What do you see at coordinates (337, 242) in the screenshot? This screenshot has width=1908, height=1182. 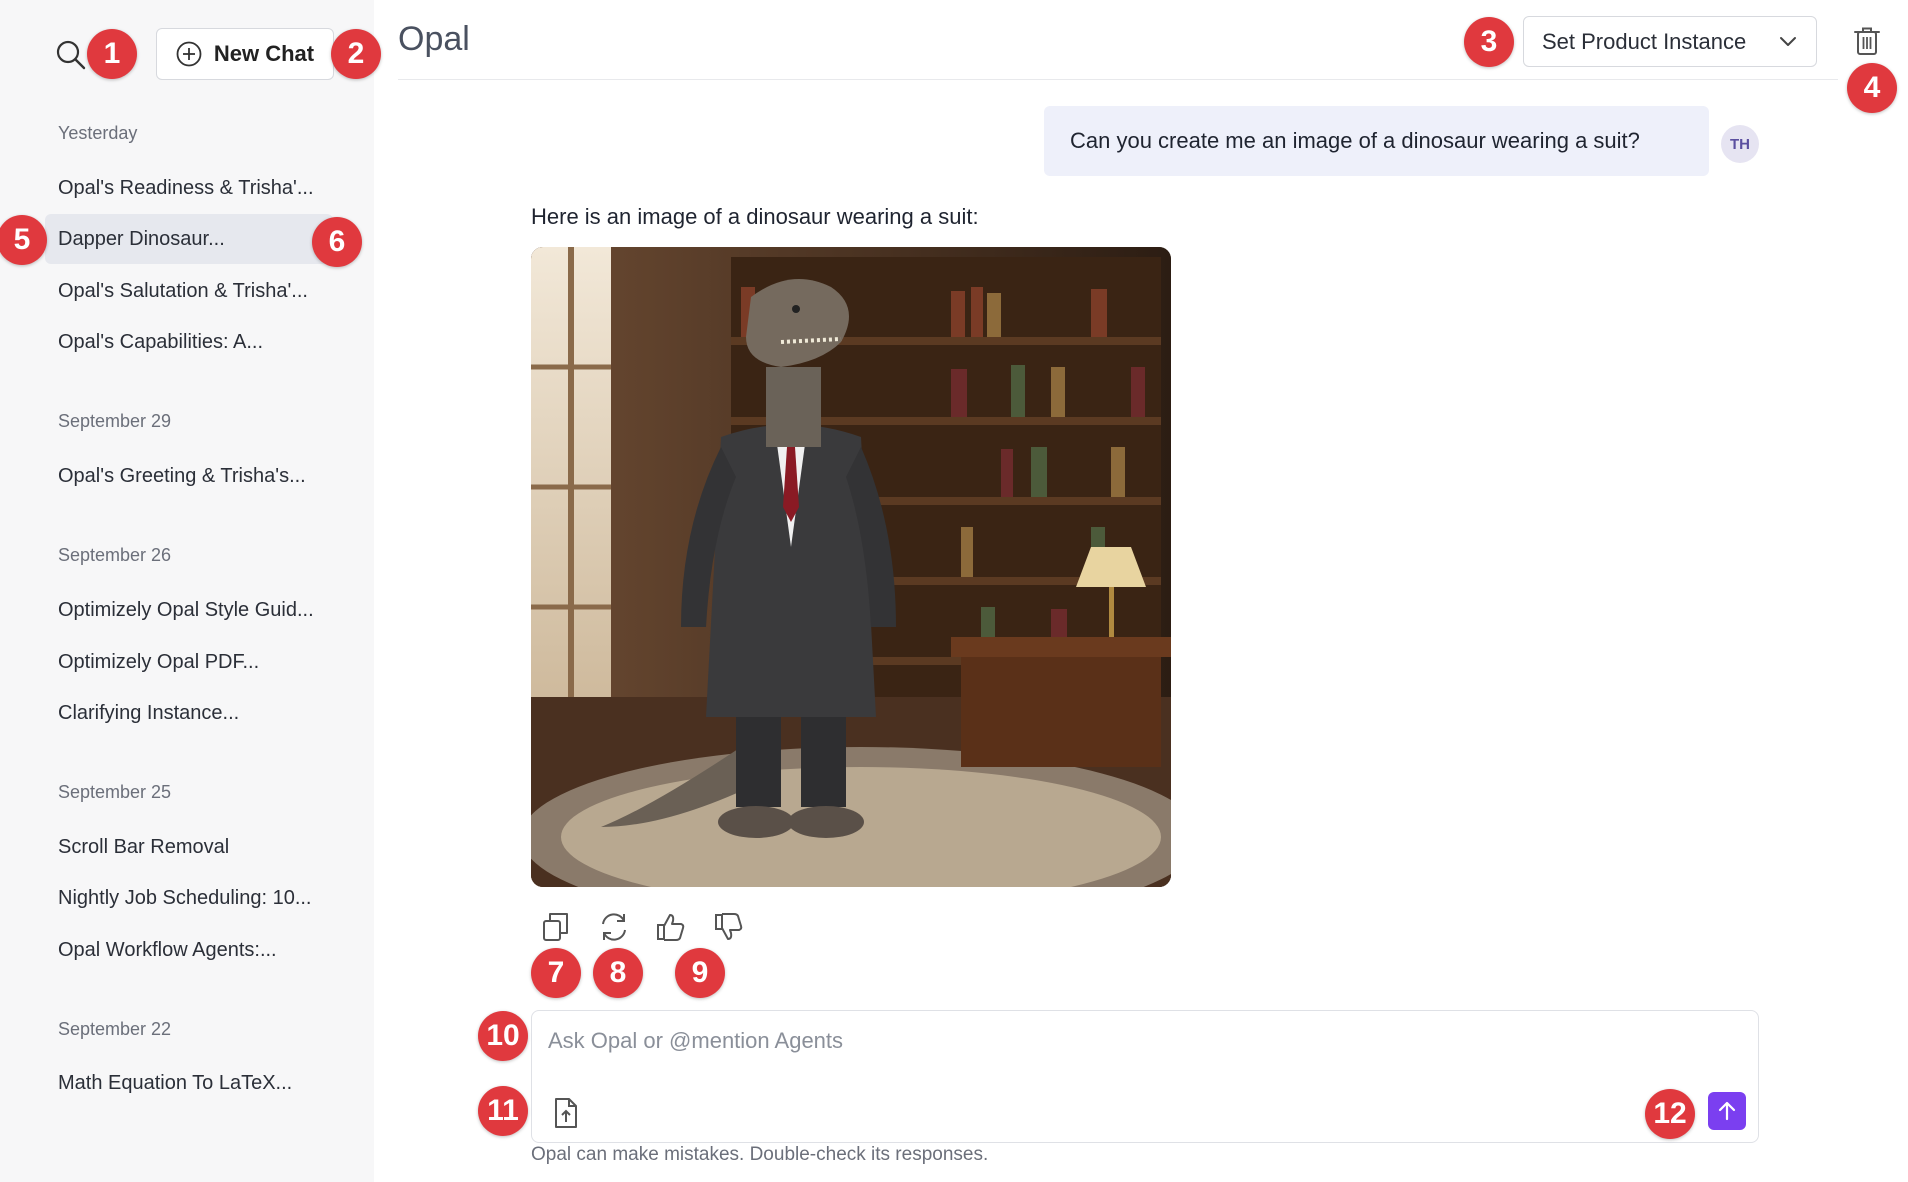 I see `marker-6: 6` at bounding box center [337, 242].